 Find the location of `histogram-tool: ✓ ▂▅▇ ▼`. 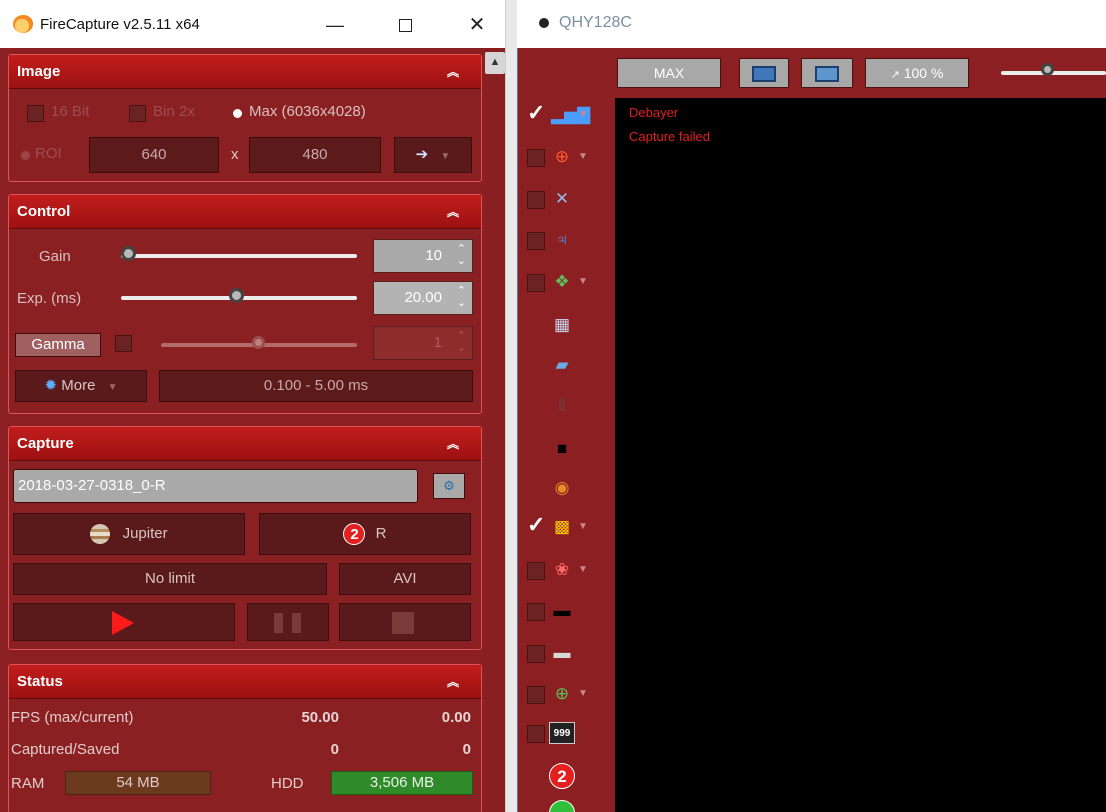

histogram-tool: ✓ ▂▅▇ ▼ is located at coordinates (567, 115).